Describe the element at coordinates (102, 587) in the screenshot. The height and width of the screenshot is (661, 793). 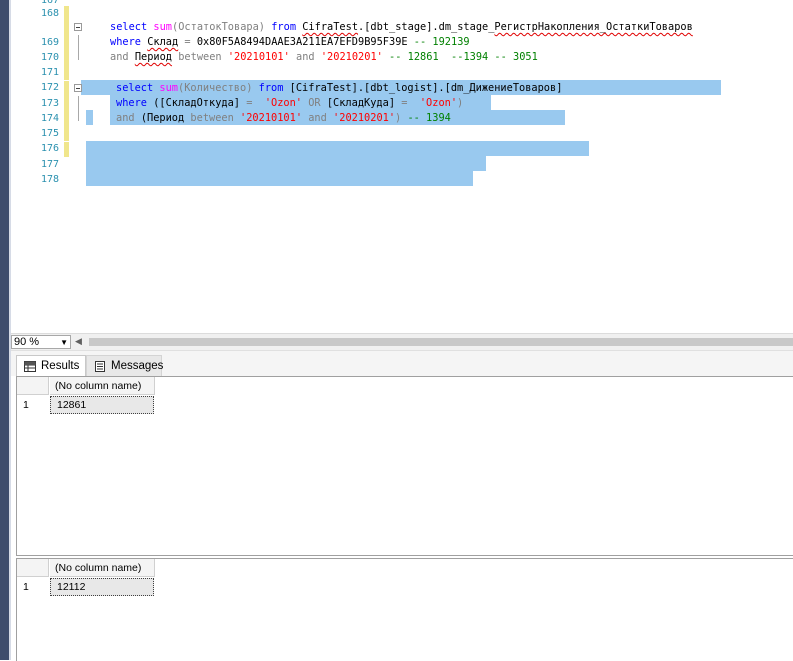
I see `result-cell: 12112` at that location.